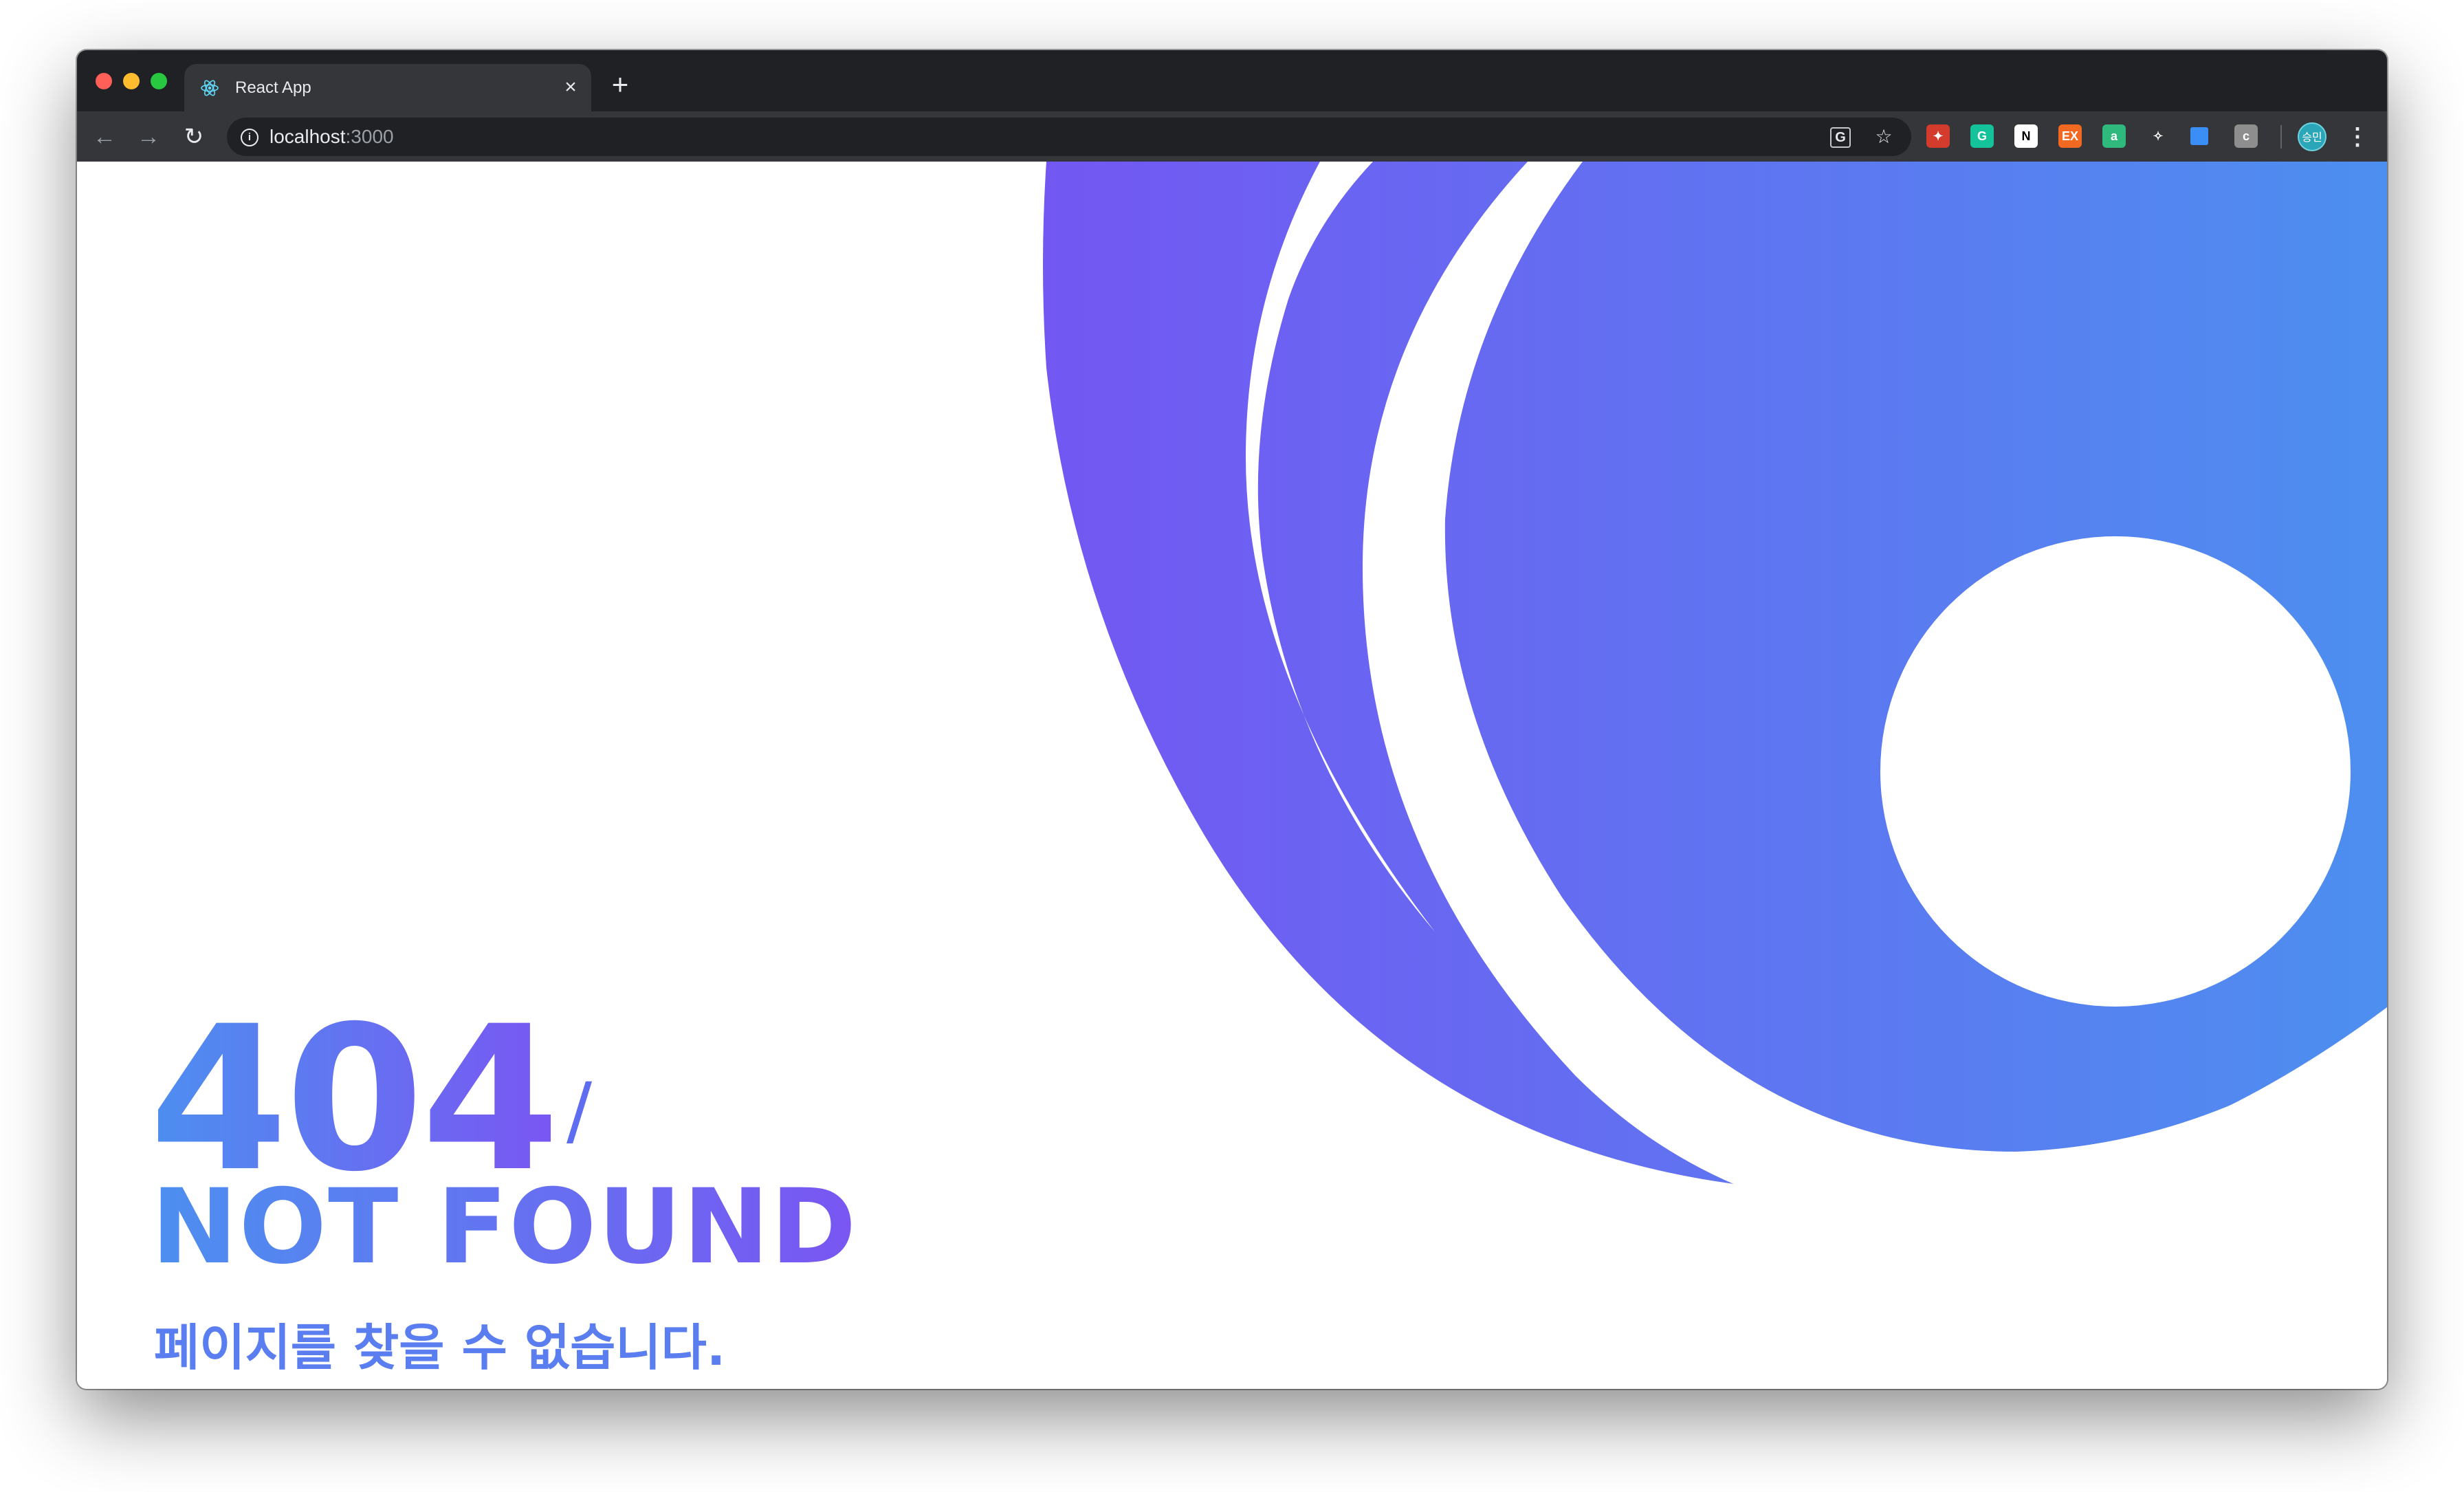 The width and height of the screenshot is (2464, 1492). Describe the element at coordinates (1232, 80) in the screenshot. I see `tab-strip: React App × +` at that location.